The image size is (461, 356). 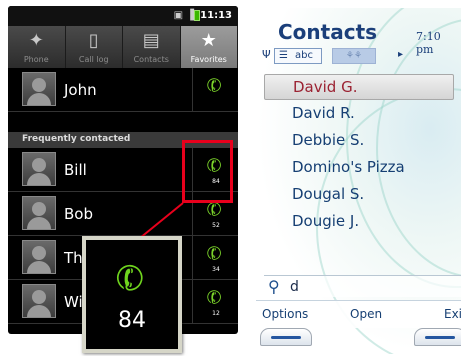 I want to click on list-item: Dougal S., so click(x=359, y=195).